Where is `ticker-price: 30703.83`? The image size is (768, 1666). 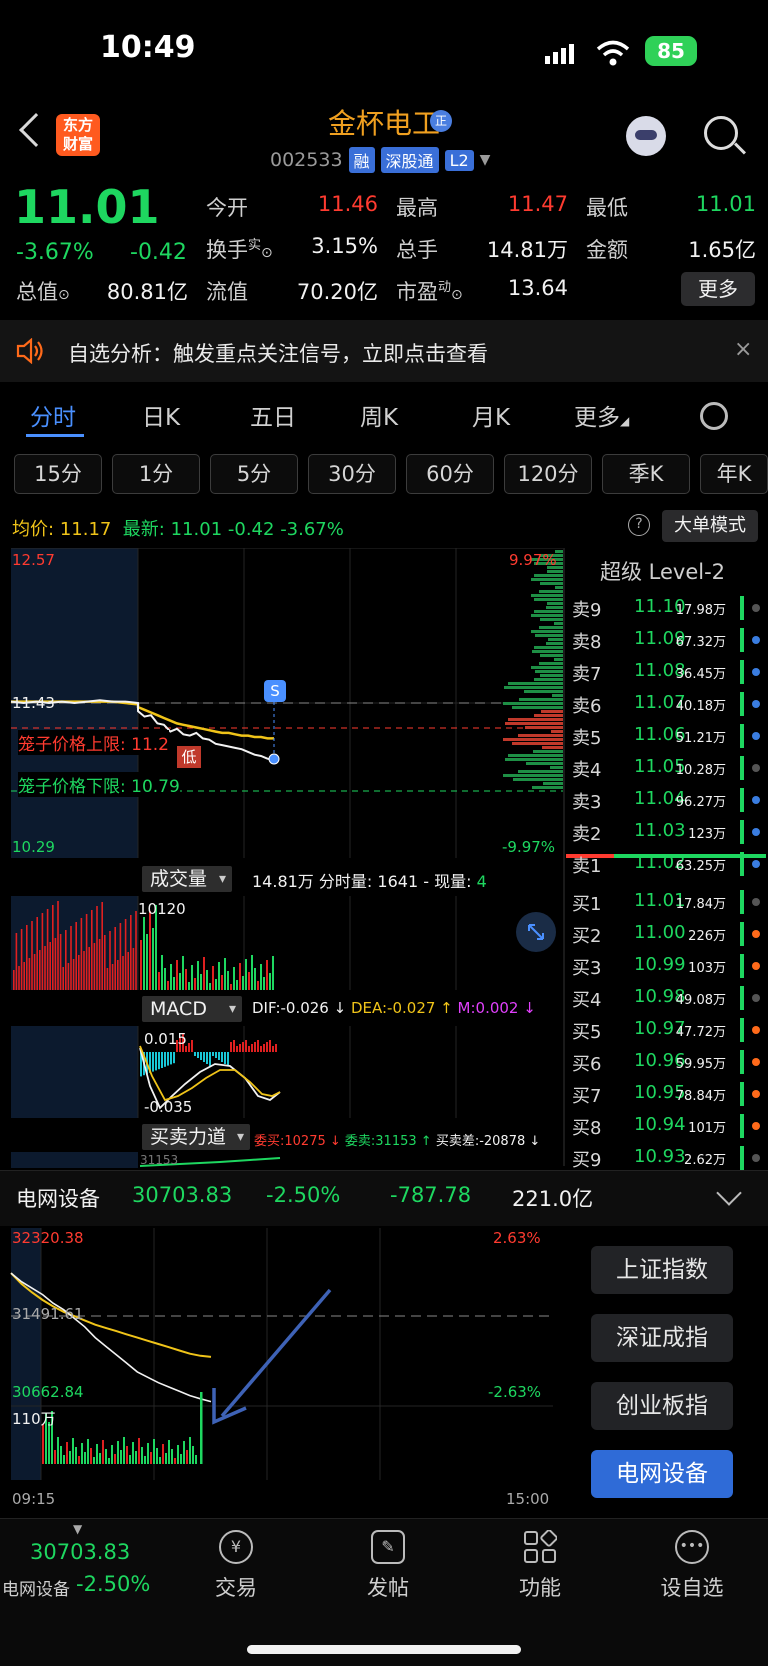
ticker-price: 30703.83 is located at coordinates (80, 1552).